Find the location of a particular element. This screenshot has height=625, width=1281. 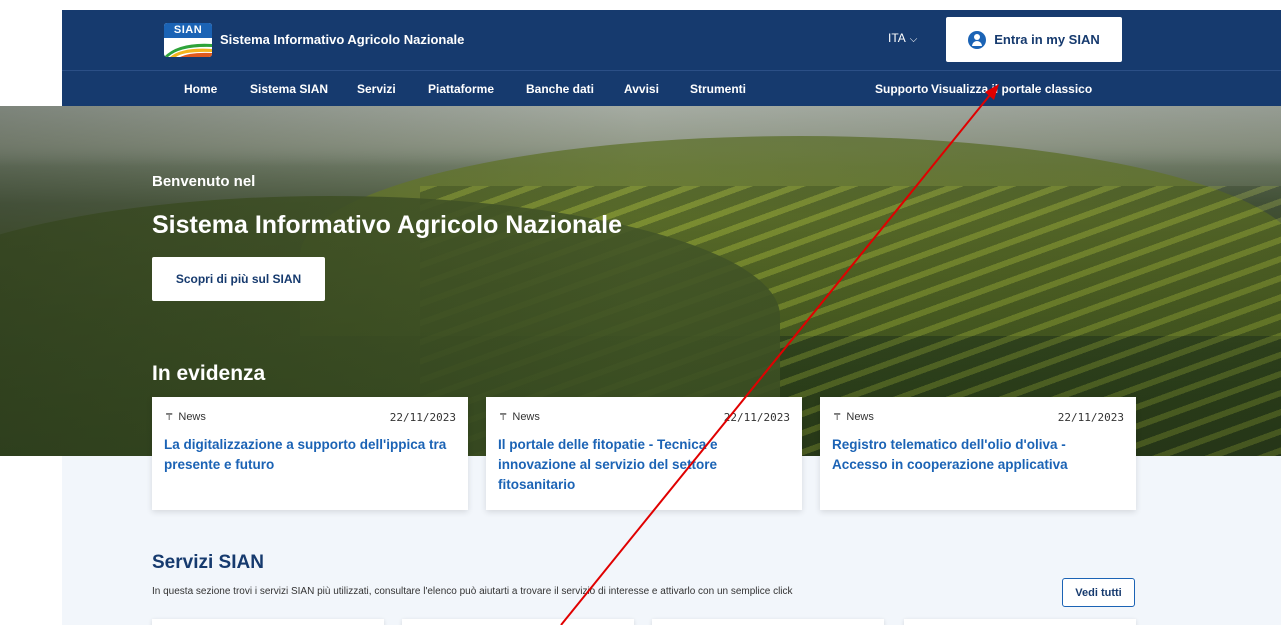

nav-item-avvisi: Avvisi is located at coordinates (641, 89).